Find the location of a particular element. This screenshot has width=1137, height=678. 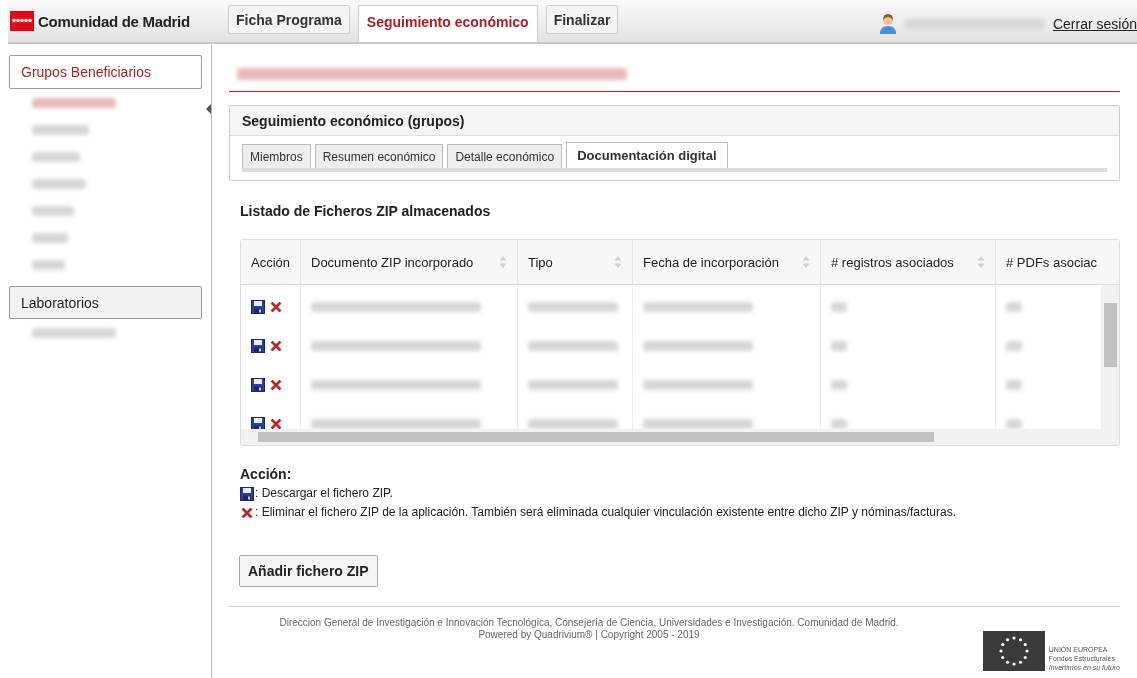

column-header: Tipo is located at coordinates (575, 262).